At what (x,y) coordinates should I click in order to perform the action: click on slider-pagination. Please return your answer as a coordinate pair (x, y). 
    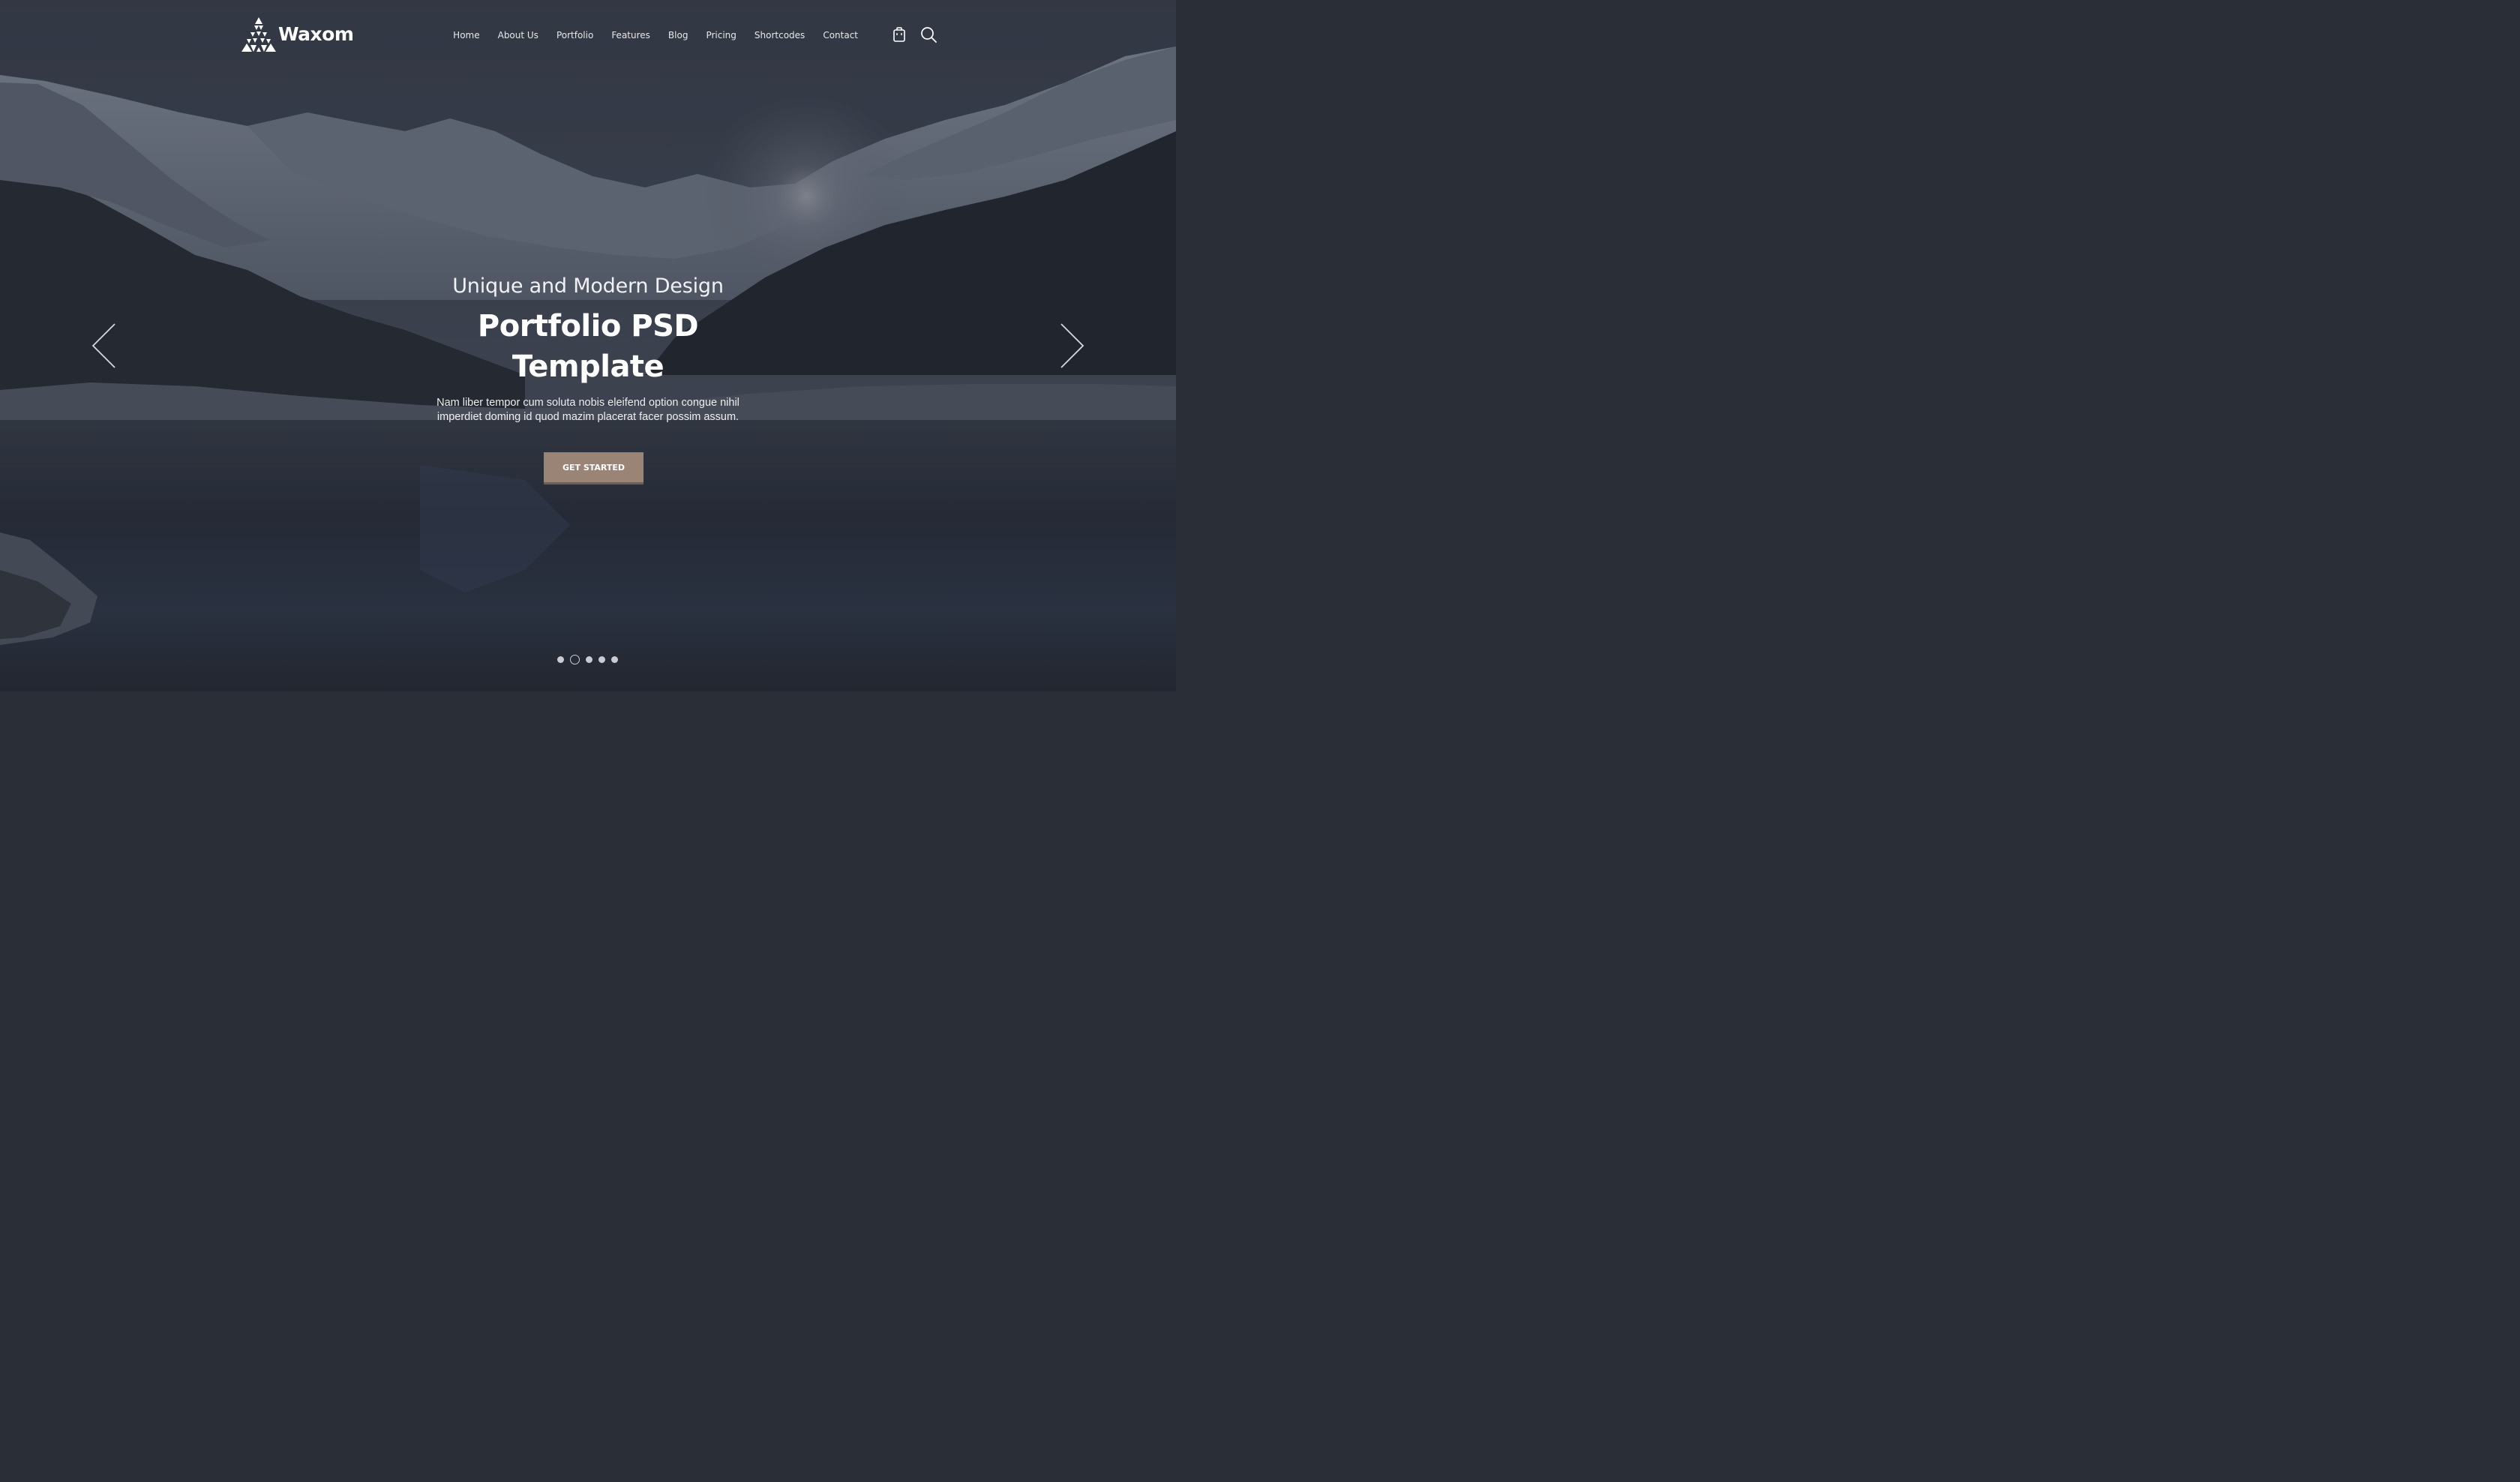
    Looking at the image, I should click on (587, 659).